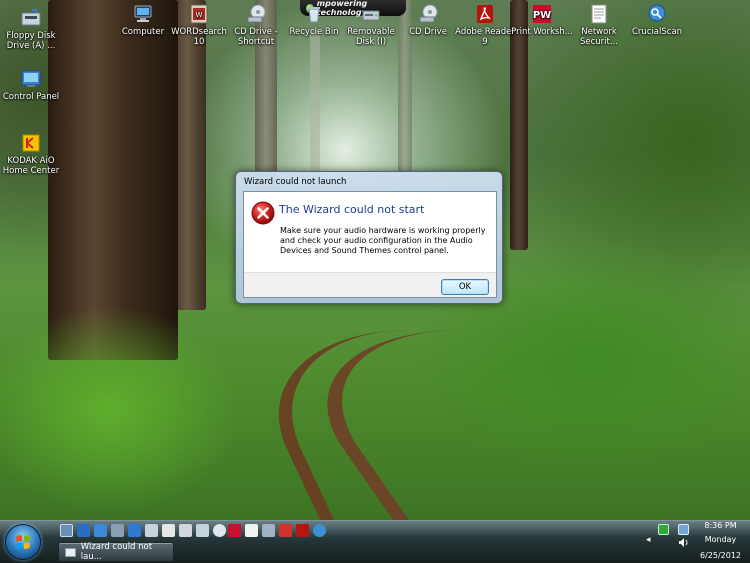 The height and width of the screenshot is (563, 750). Describe the element at coordinates (371, 25) in the screenshot. I see `desktop-icon-removable-disk: Removable Disk (I)` at that location.